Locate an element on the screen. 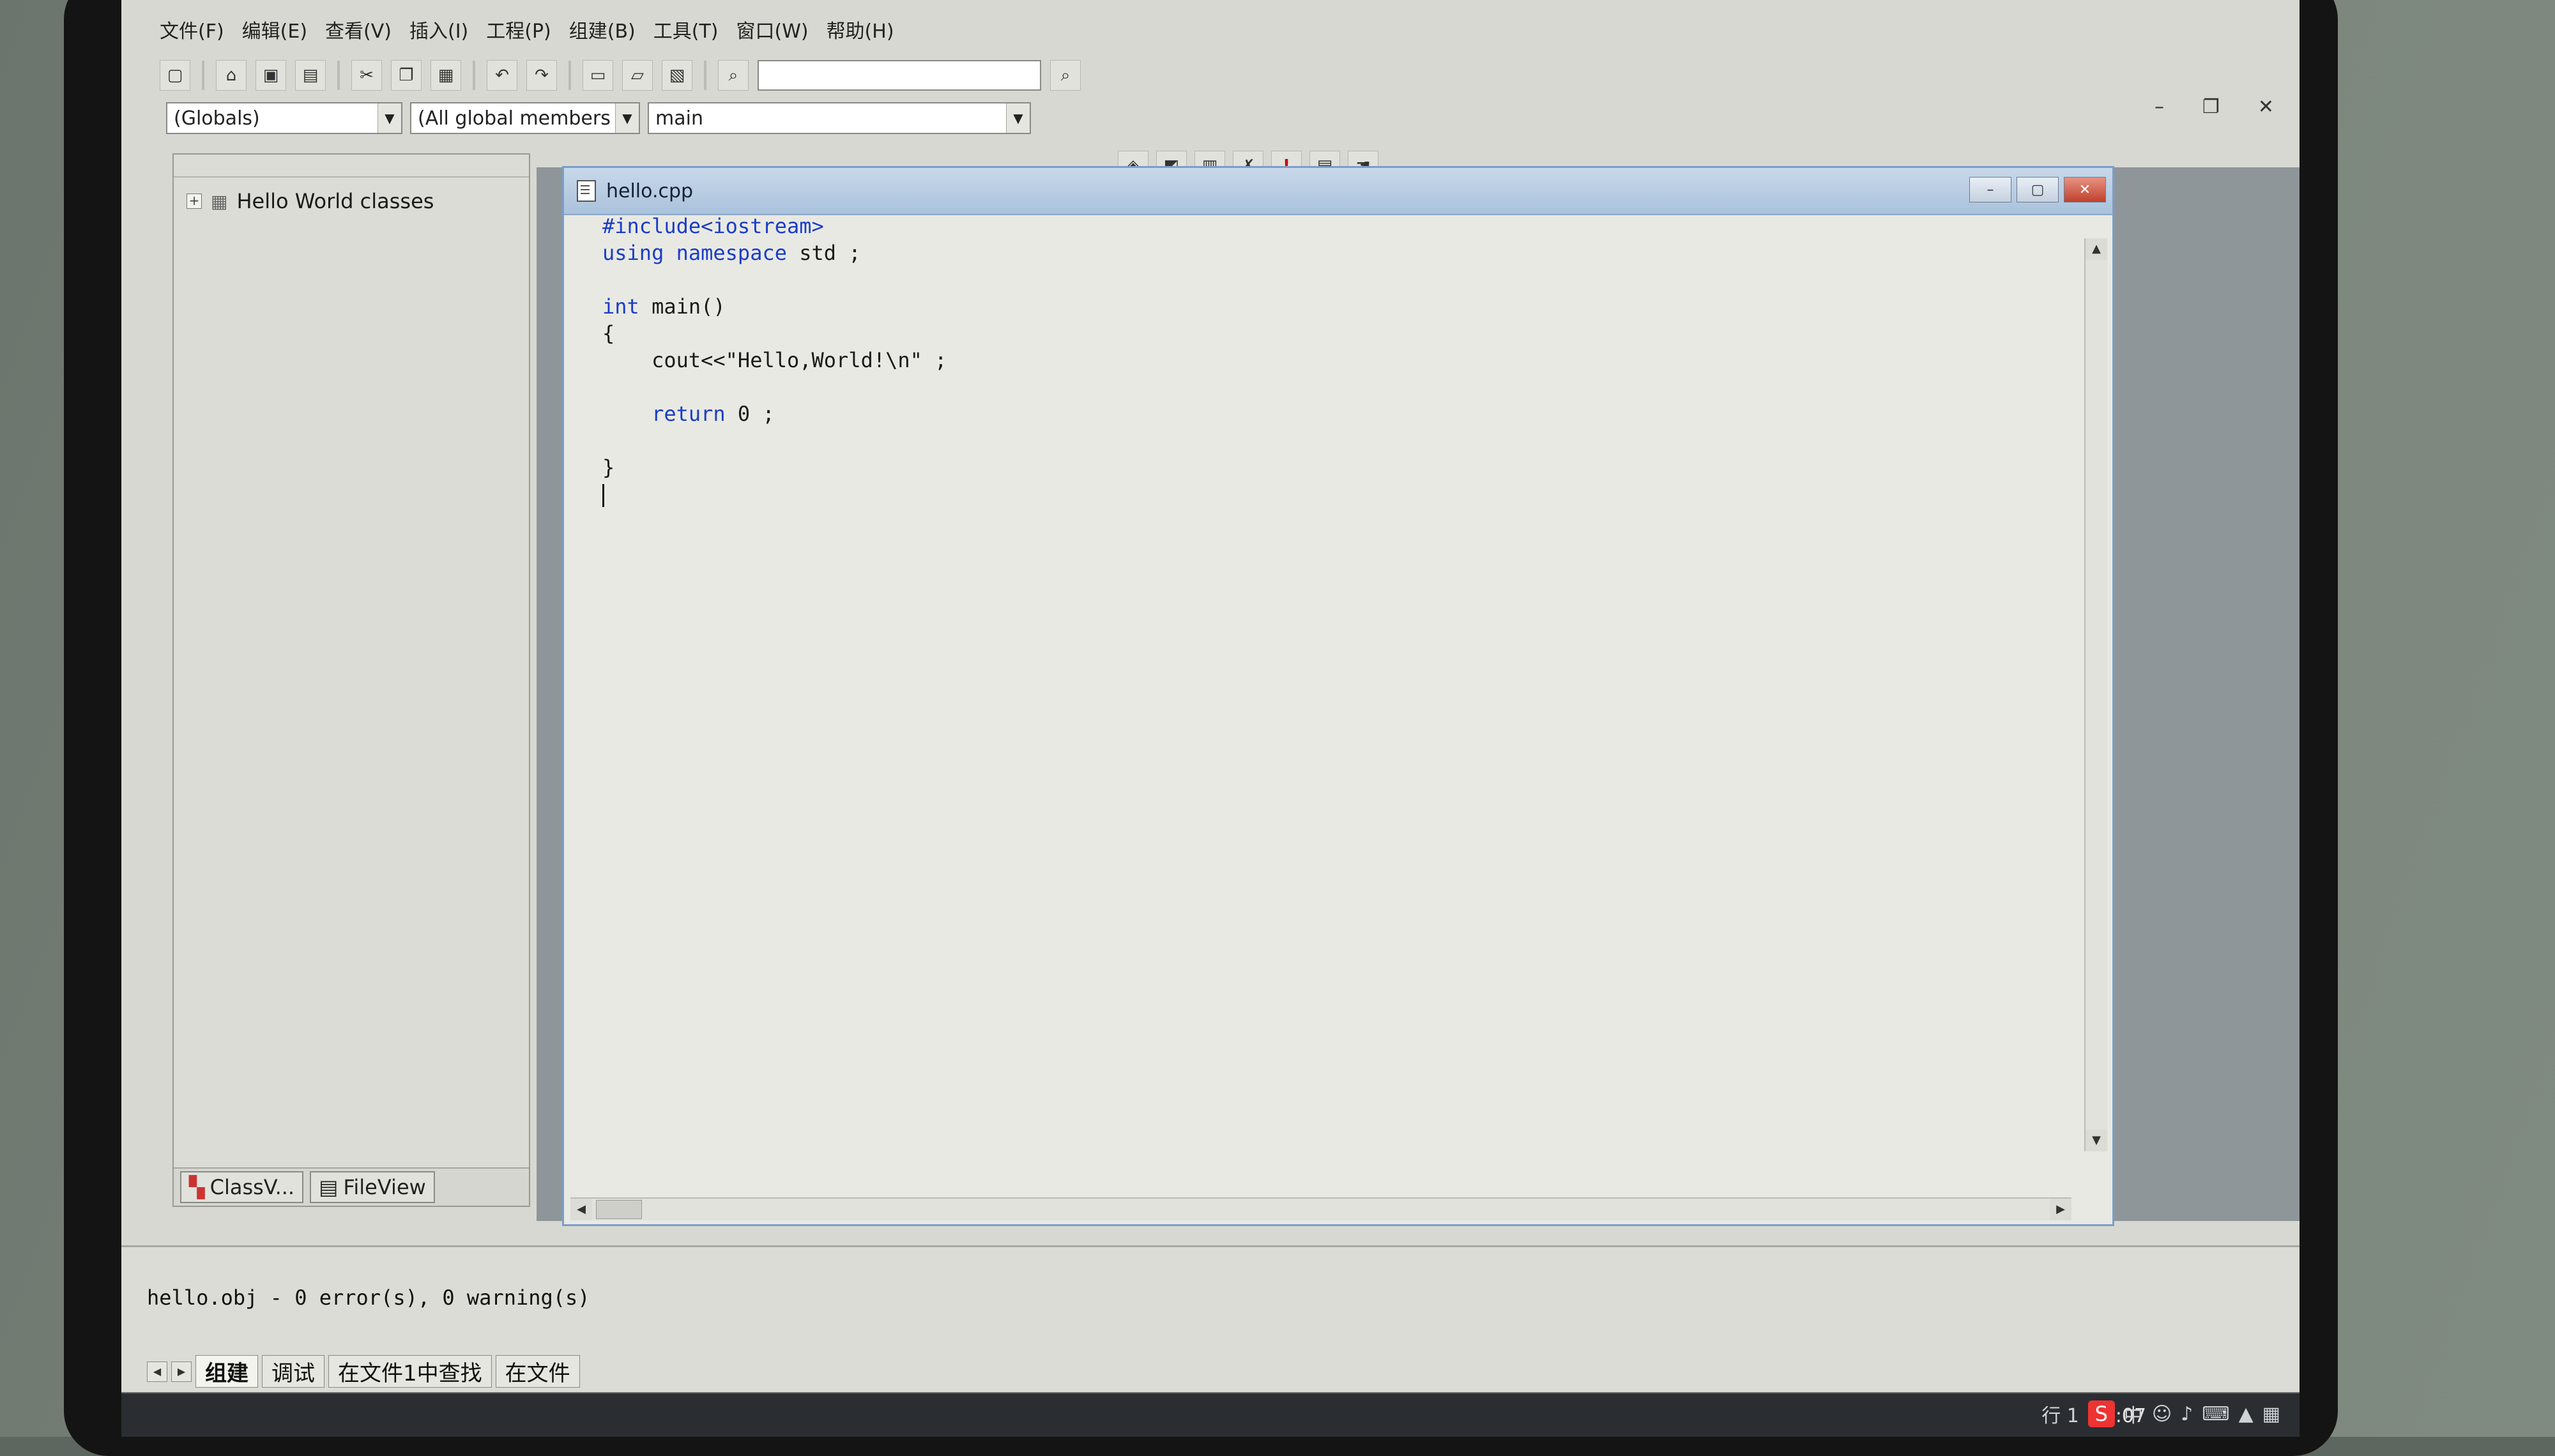 The width and height of the screenshot is (2555, 1456). editor-filename: hello.cpp is located at coordinates (650, 190).